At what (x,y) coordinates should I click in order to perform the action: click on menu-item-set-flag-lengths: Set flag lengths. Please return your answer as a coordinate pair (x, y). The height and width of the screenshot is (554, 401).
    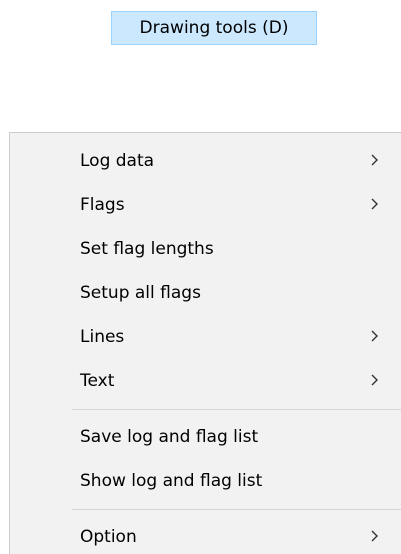
    Looking at the image, I should click on (205, 249).